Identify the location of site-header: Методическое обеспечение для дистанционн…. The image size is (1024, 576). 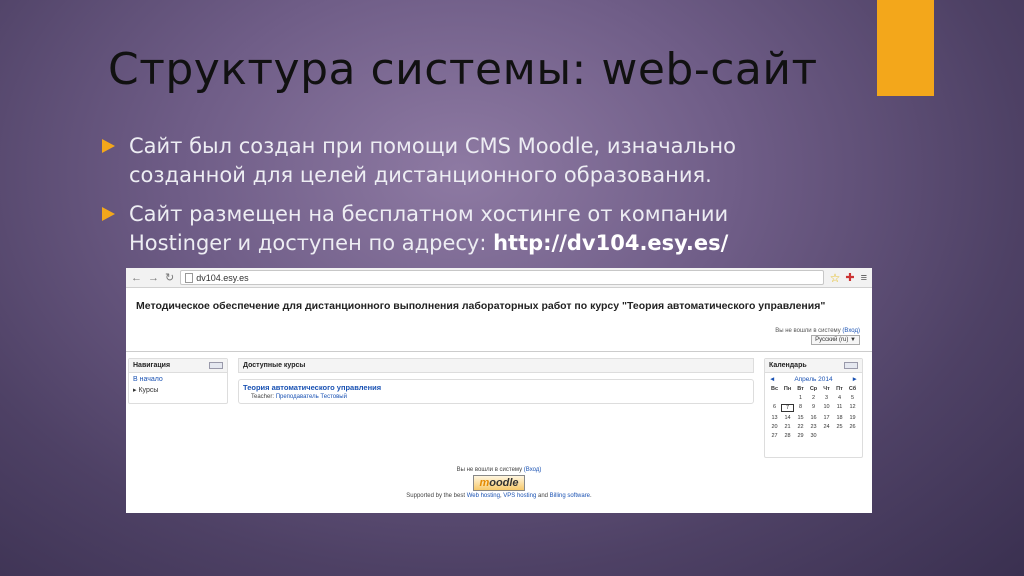
(499, 320).